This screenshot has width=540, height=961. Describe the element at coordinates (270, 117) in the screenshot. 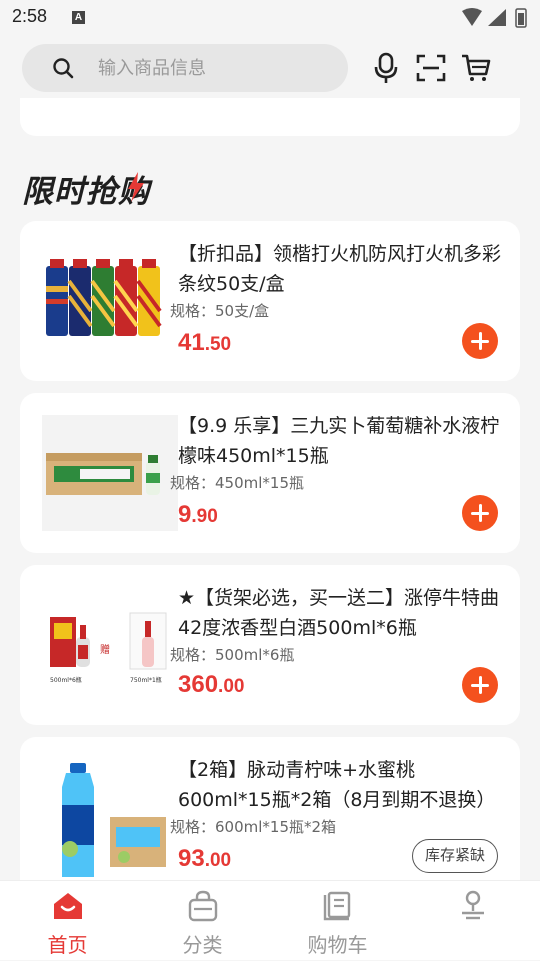

I see `previous-card-bottom` at that location.